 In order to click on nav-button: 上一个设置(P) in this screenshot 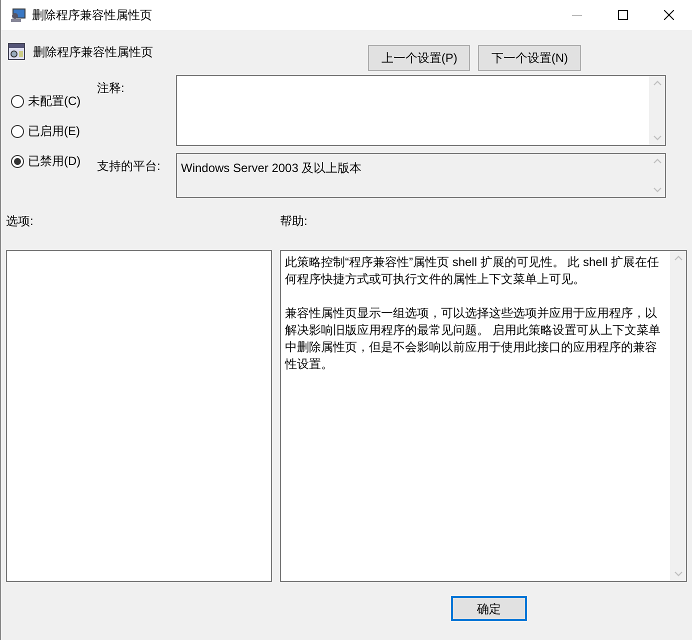, I will do `click(419, 58)`.